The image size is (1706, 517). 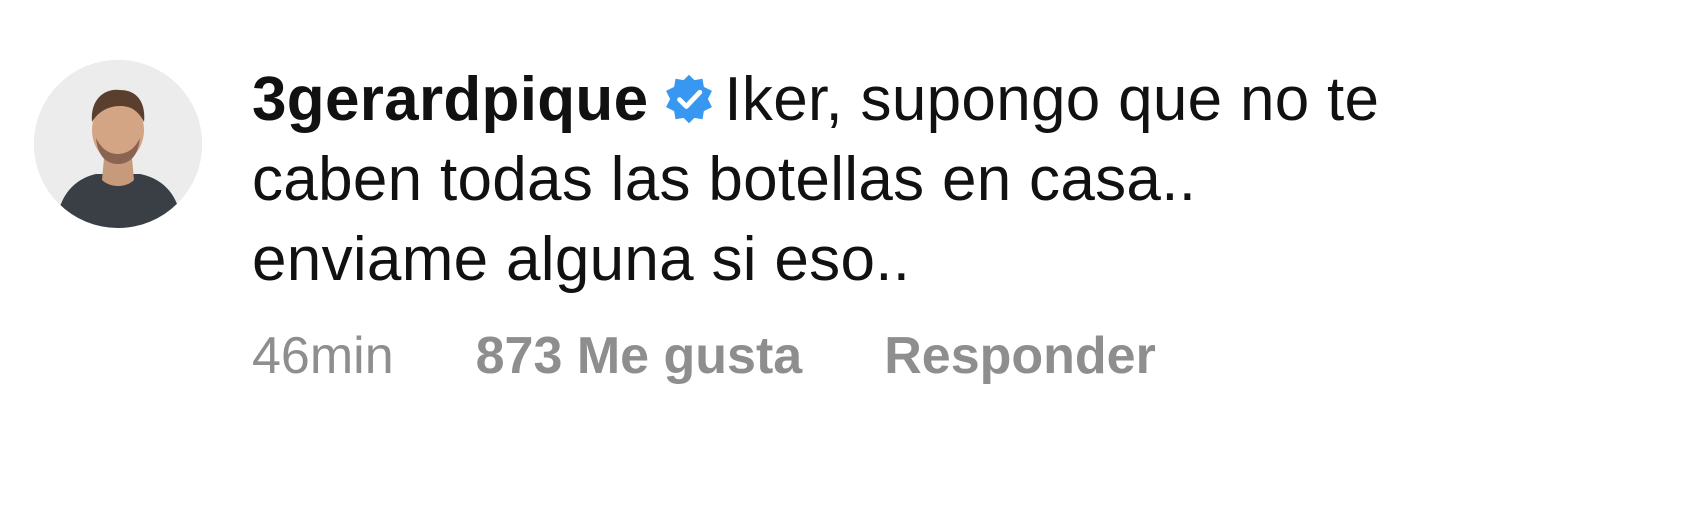 I want to click on avatar-image, so click(x=118, y=144).